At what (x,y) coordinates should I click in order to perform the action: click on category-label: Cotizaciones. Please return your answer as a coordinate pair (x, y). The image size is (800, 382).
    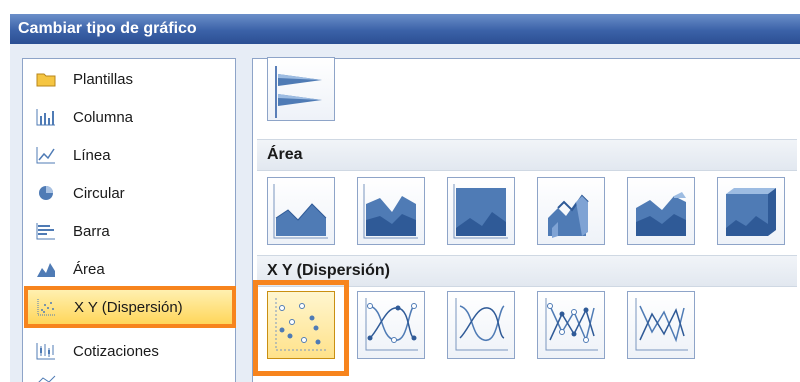
    Looking at the image, I should click on (116, 351).